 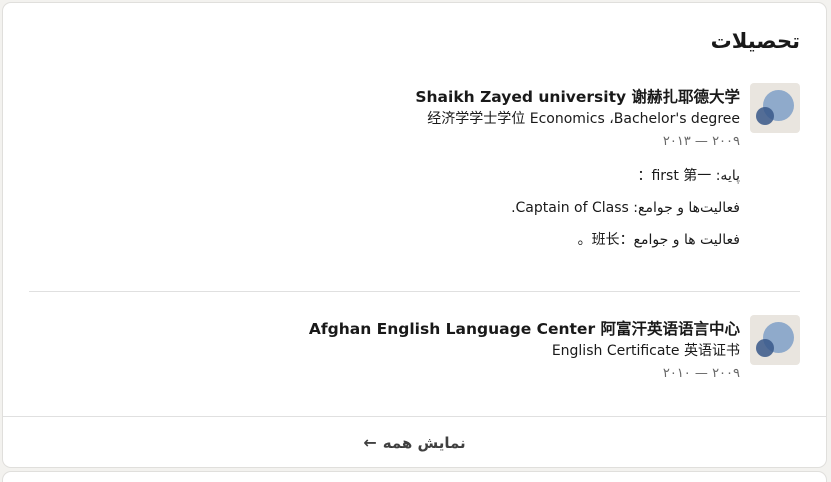 I want to click on show-all-button: نمایش همه ←, so click(x=414, y=443).